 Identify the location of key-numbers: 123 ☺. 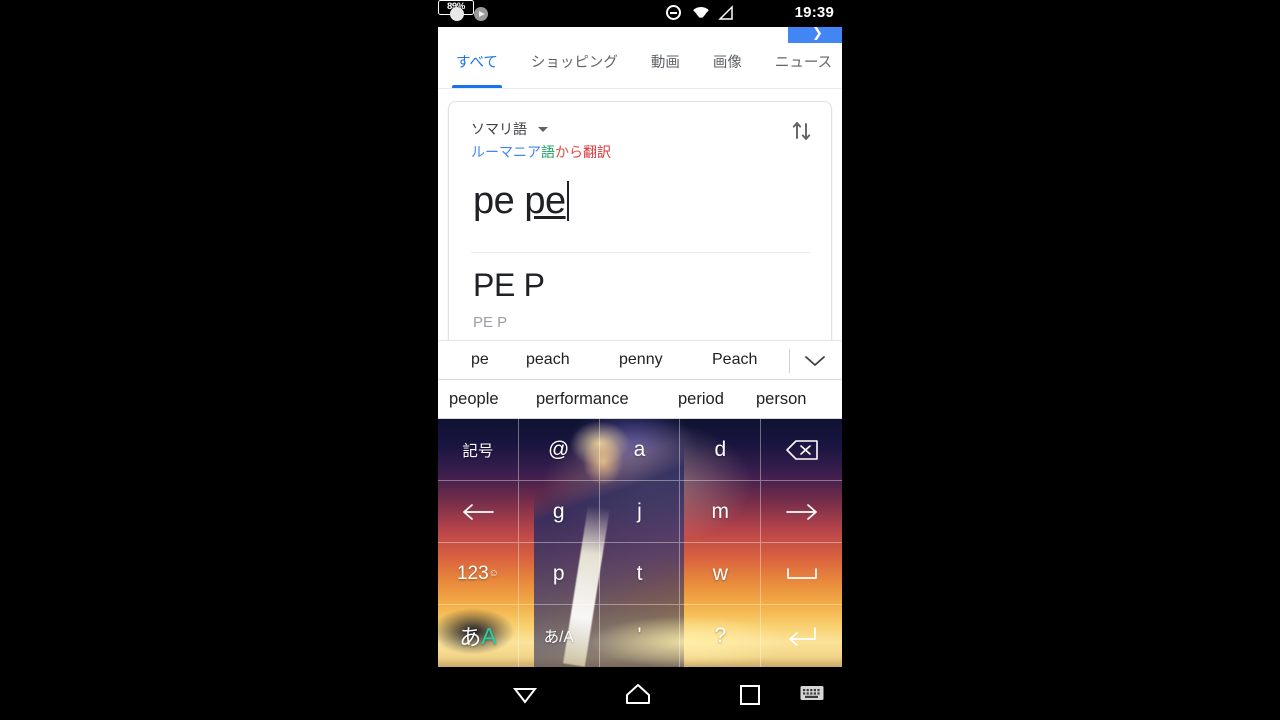
(478, 574).